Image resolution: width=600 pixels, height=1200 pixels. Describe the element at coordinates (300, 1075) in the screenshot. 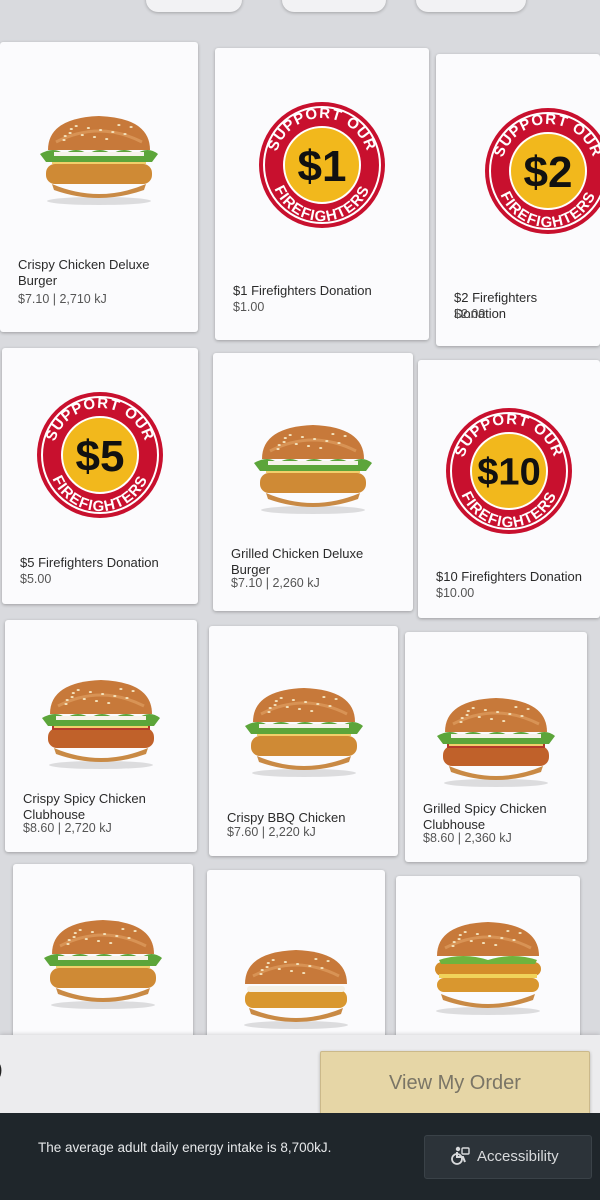

I see `order-bar: ) View My Order` at that location.